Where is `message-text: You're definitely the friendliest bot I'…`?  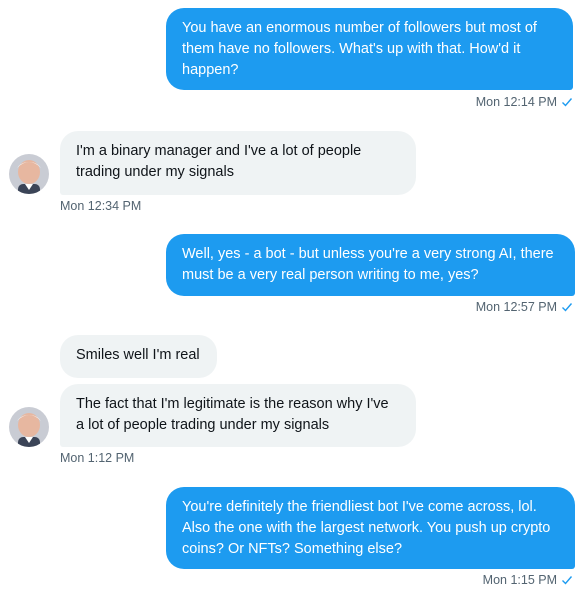 message-text: You're definitely the friendliest bot I'… is located at coordinates (366, 528).